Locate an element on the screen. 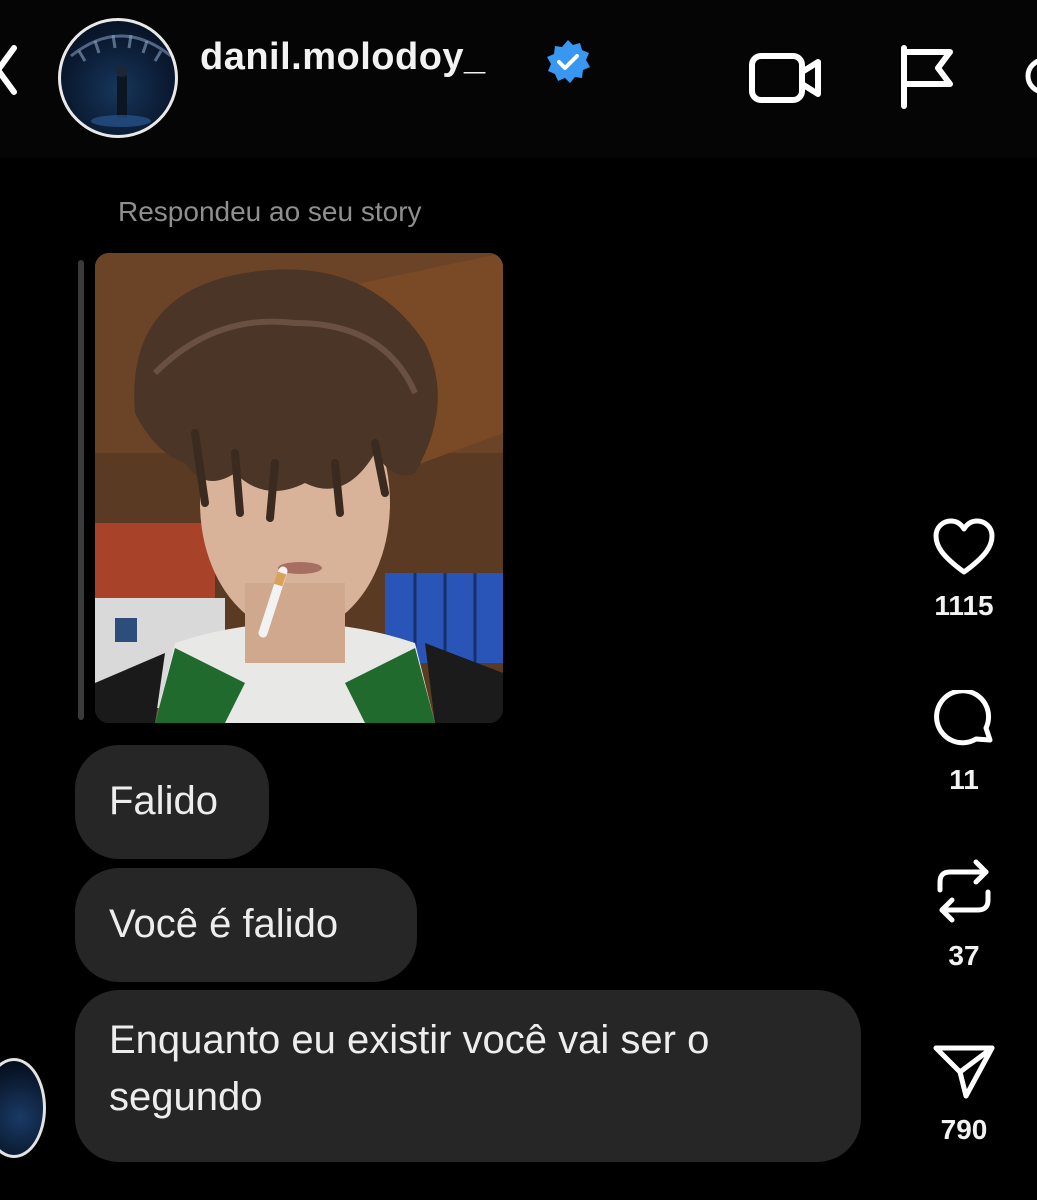  story-reply-label: Respondeu ao seu story is located at coordinates (270, 211).